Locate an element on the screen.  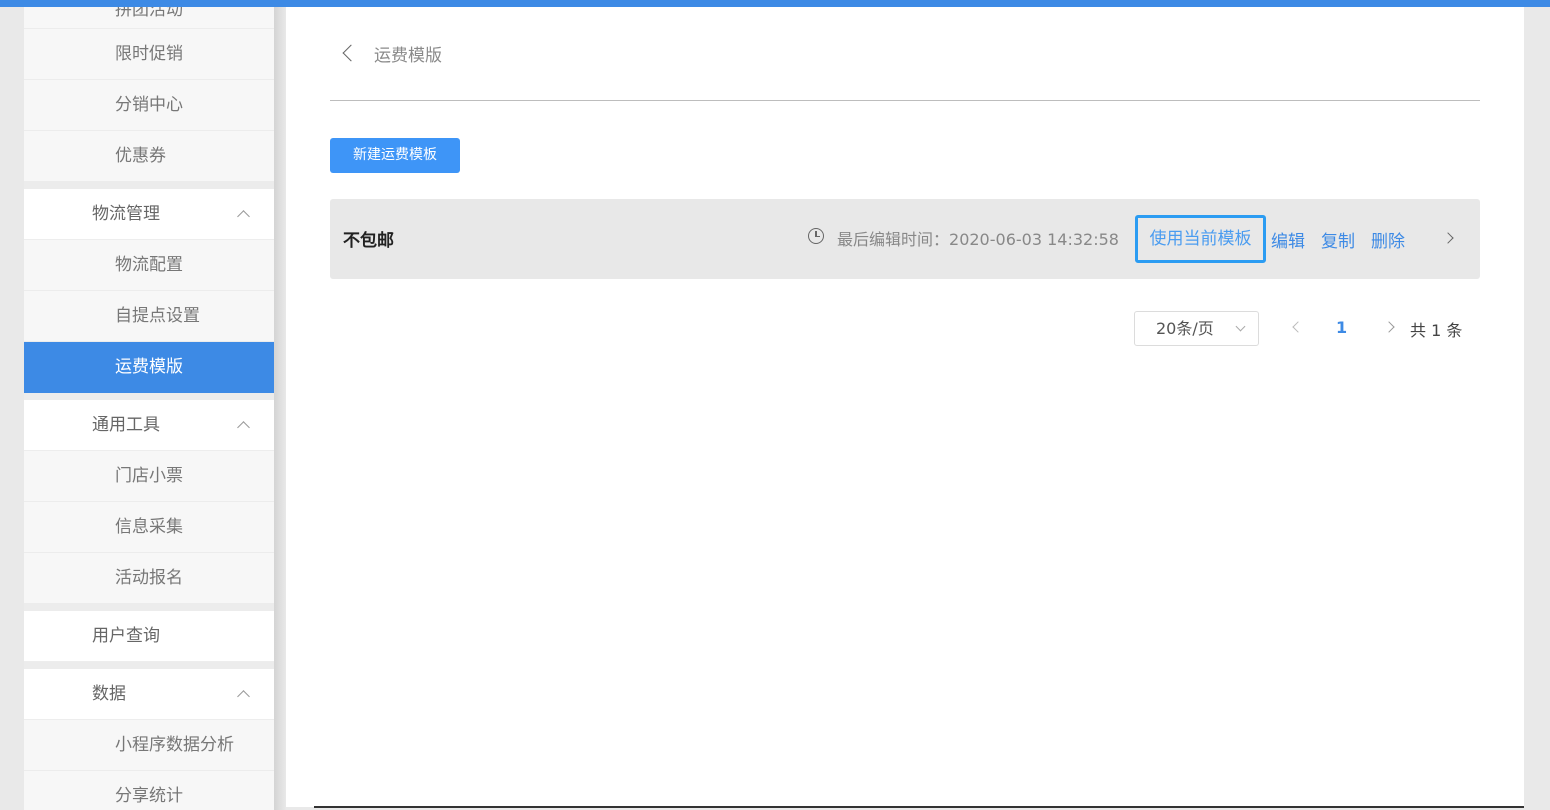
sidebar-item-store-receipt: 门店小票 is located at coordinates (149, 476).